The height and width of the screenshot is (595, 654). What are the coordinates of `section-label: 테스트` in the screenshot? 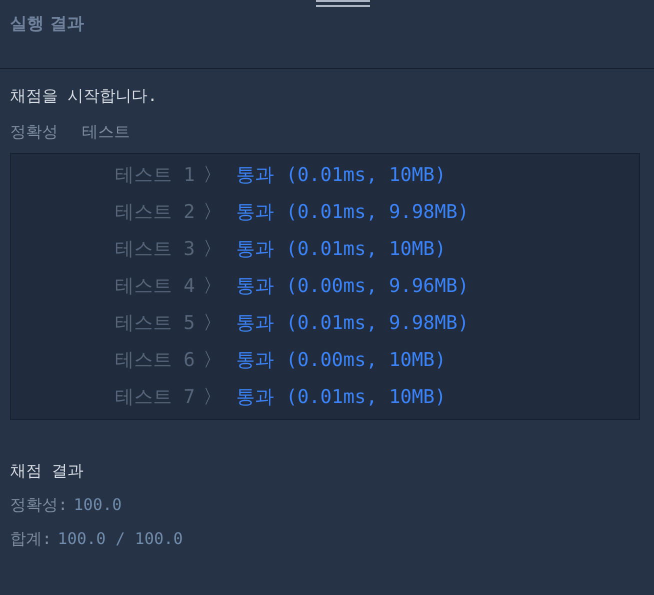 It's located at (106, 132).